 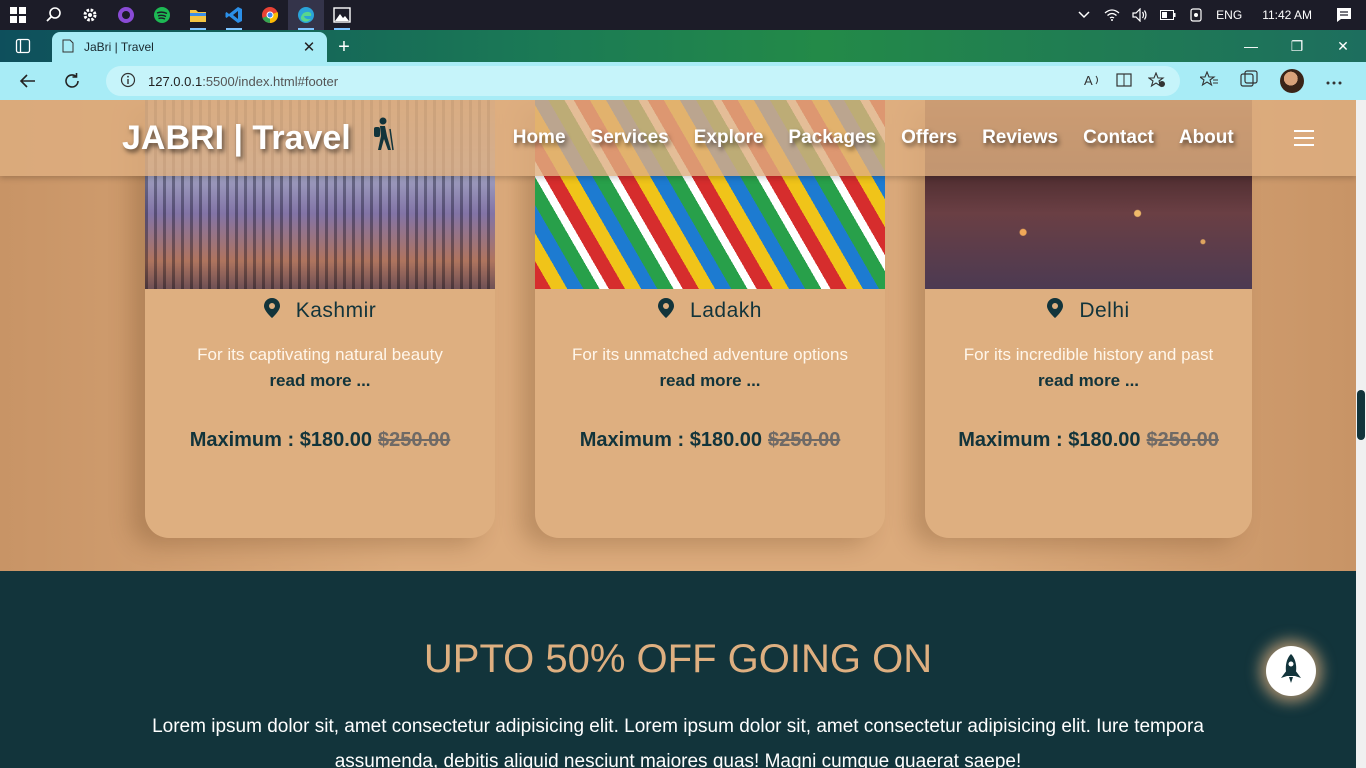 I want to click on nav-contact: Contact, so click(x=1118, y=138).